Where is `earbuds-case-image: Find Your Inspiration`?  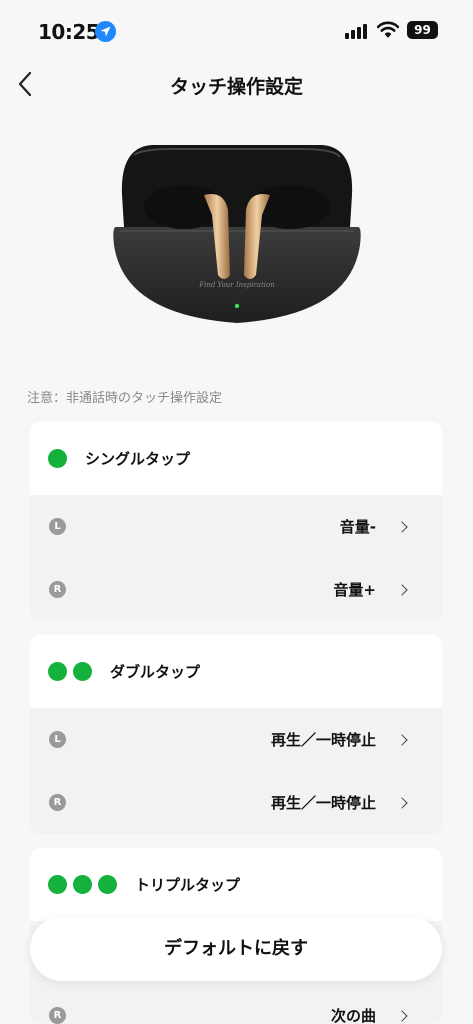
earbuds-case-image: Find Your Inspiration is located at coordinates (237, 234).